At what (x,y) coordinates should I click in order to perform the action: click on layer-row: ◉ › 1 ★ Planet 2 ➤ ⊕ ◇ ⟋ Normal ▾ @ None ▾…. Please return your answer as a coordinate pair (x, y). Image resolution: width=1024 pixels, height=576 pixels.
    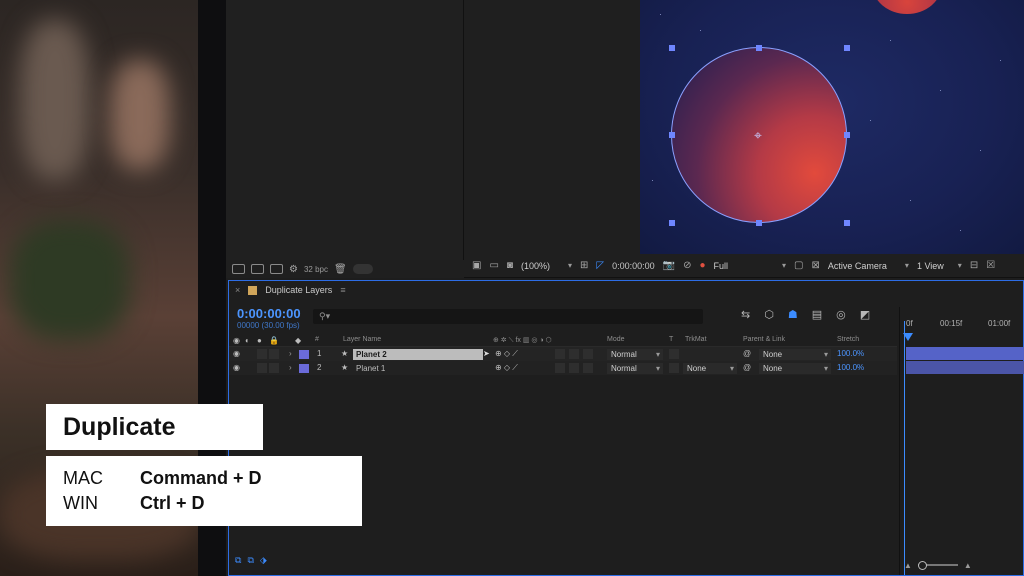
    Looking at the image, I should click on (563, 354).